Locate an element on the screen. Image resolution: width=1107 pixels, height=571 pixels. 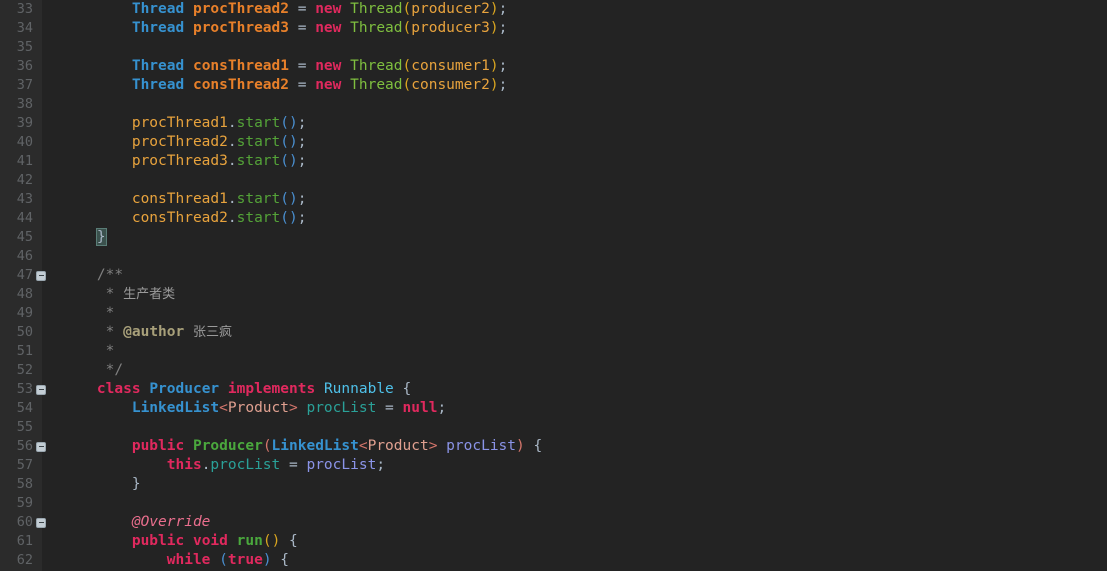
line-number: 56 is located at coordinates (24, 446).